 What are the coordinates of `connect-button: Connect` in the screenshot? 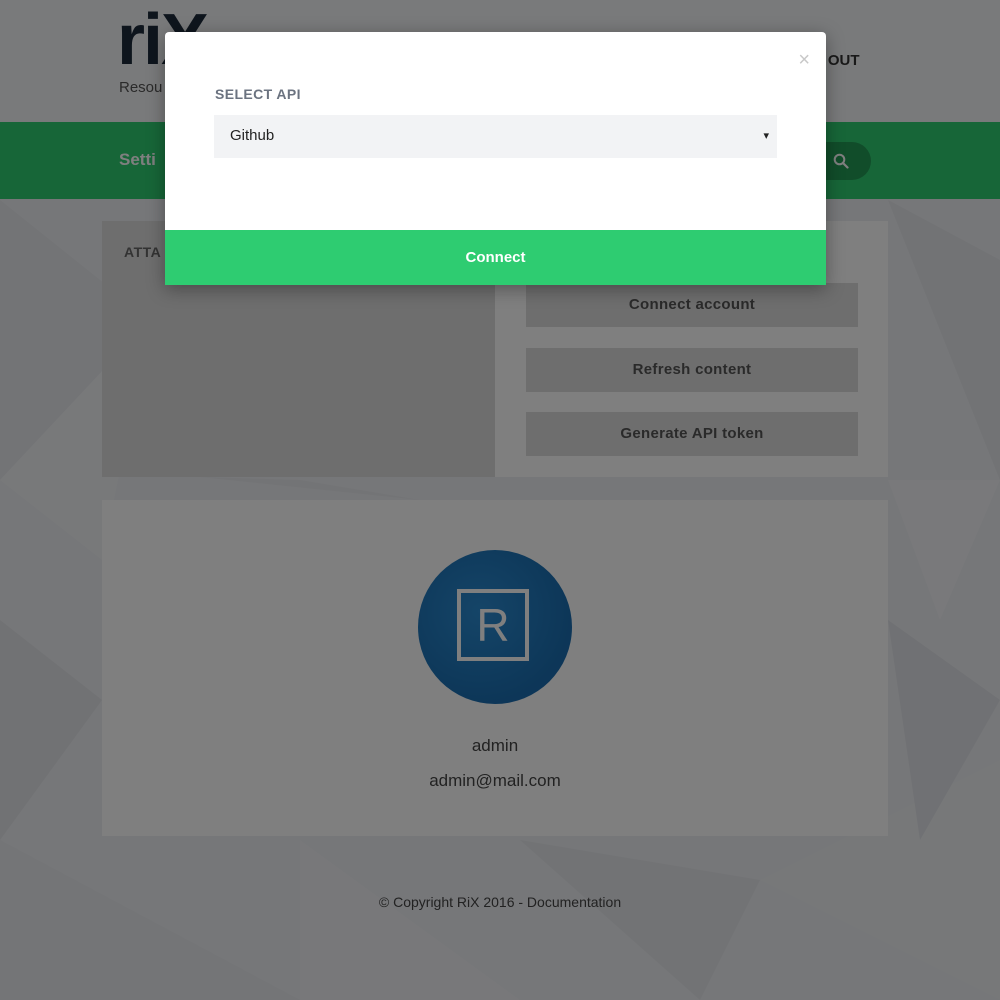 It's located at (495, 257).